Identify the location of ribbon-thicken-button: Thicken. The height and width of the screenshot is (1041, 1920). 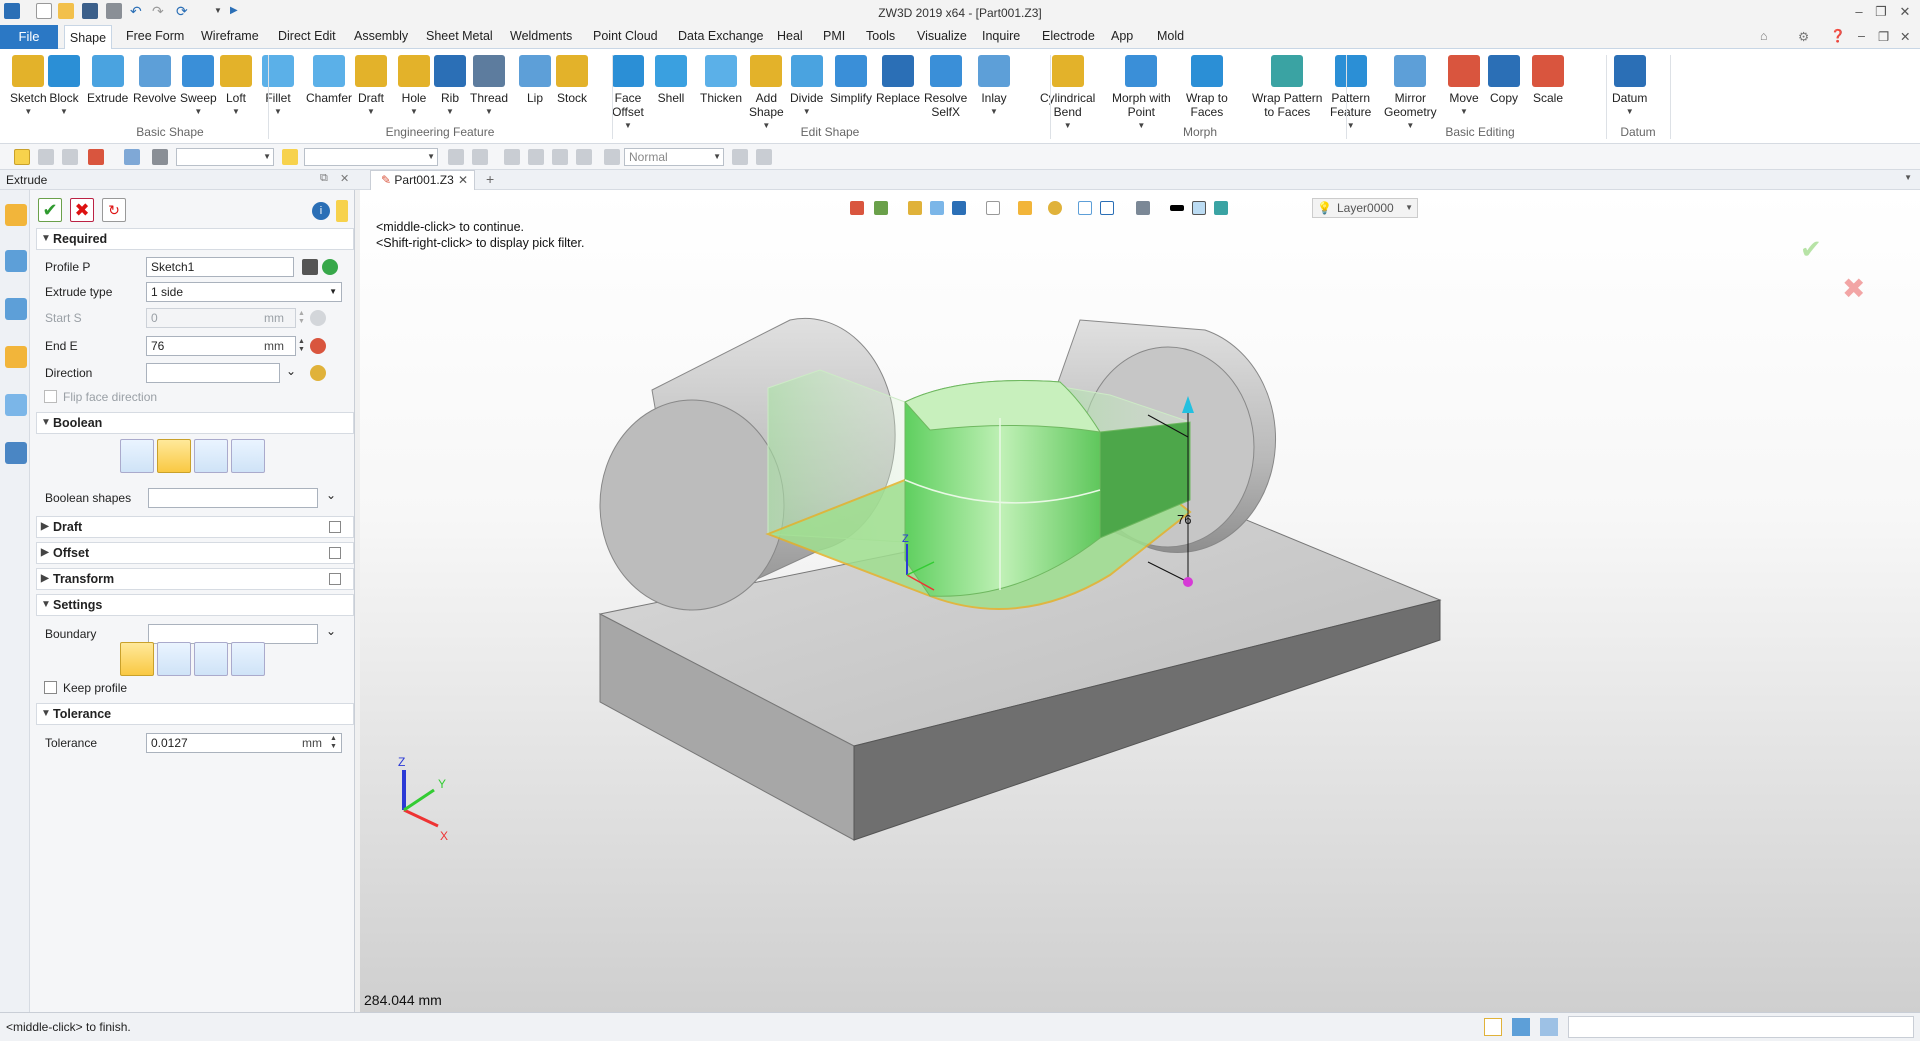
(721, 80).